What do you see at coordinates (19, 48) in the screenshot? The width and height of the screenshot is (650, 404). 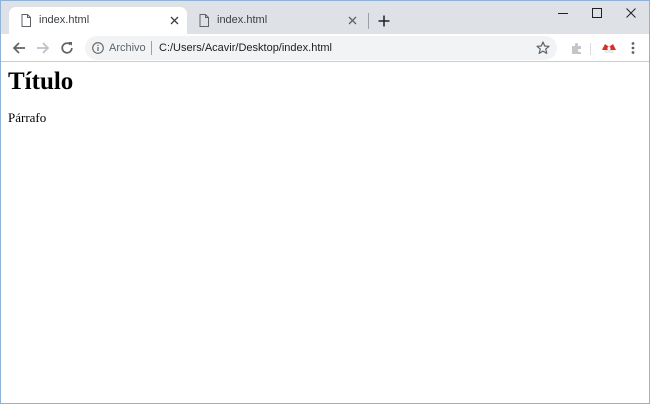 I see `arrow-left-icon` at bounding box center [19, 48].